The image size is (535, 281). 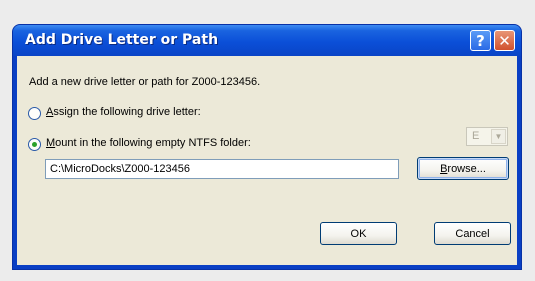 I want to click on help-icon: ?, so click(x=480, y=40).